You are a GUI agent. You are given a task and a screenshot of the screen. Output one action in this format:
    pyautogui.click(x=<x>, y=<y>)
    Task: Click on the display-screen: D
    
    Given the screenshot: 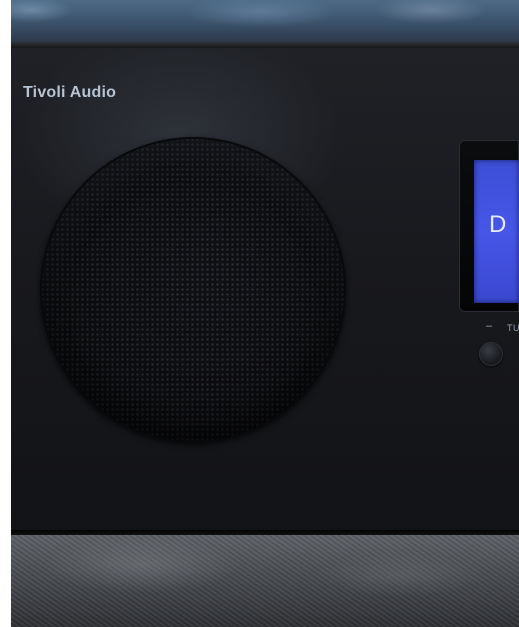 What is the action you would take?
    pyautogui.click(x=496, y=231)
    